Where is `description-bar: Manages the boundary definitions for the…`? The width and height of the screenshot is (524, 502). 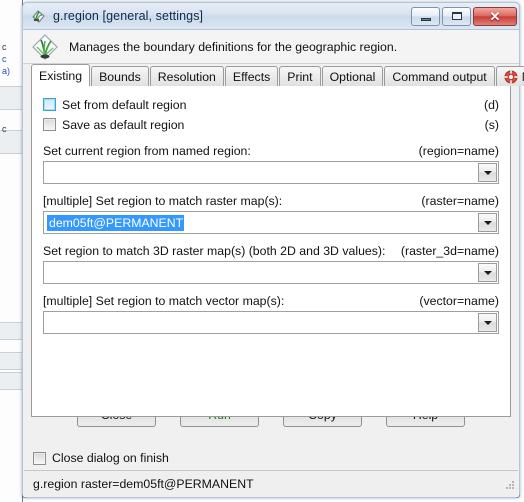
description-bar: Manages the boundary definitions for the… is located at coordinates (271, 47).